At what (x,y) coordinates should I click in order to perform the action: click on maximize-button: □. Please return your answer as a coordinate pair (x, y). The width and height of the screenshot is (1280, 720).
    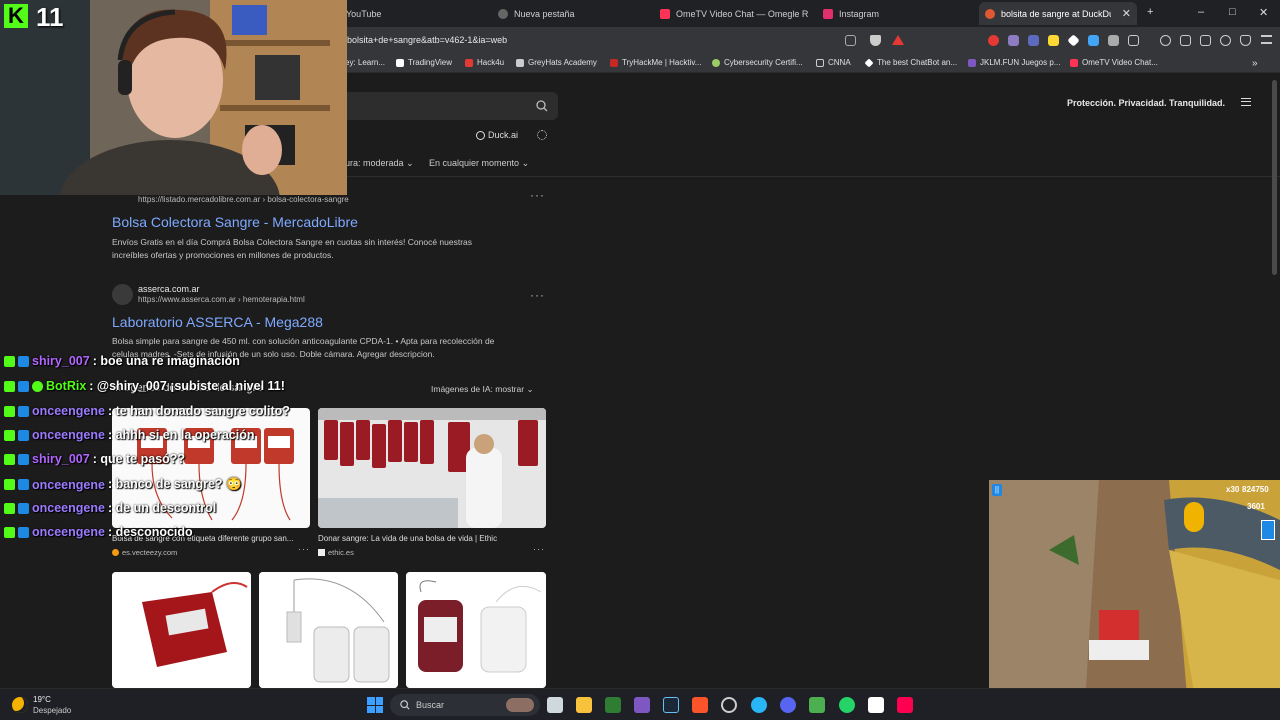
    Looking at the image, I should click on (1232, 12).